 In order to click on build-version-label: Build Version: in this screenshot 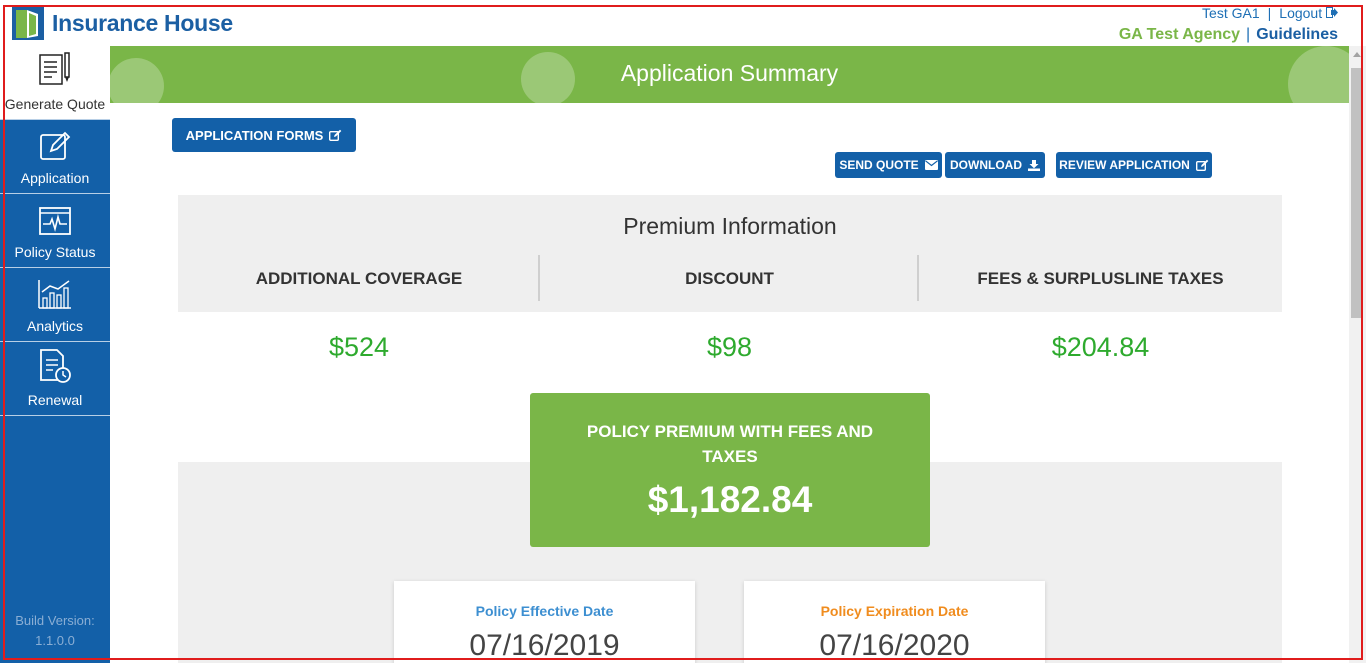, I will do `click(55, 620)`.